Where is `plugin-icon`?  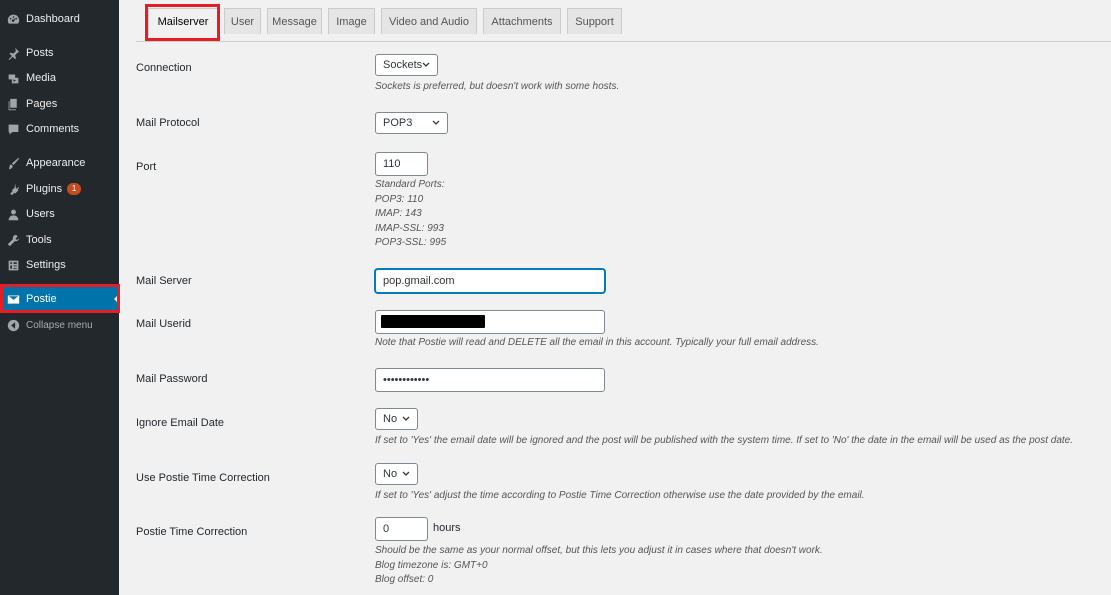
plugin-icon is located at coordinates (13, 189).